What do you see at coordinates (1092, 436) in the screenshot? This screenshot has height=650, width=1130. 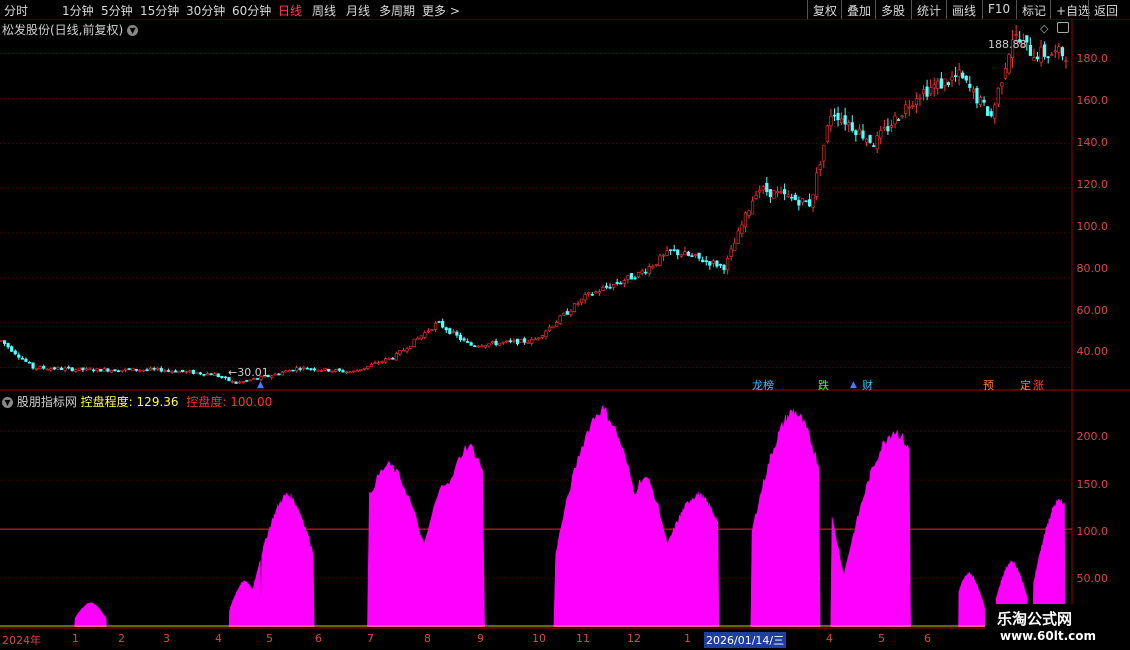 I see `y-tick: 200.0` at bounding box center [1092, 436].